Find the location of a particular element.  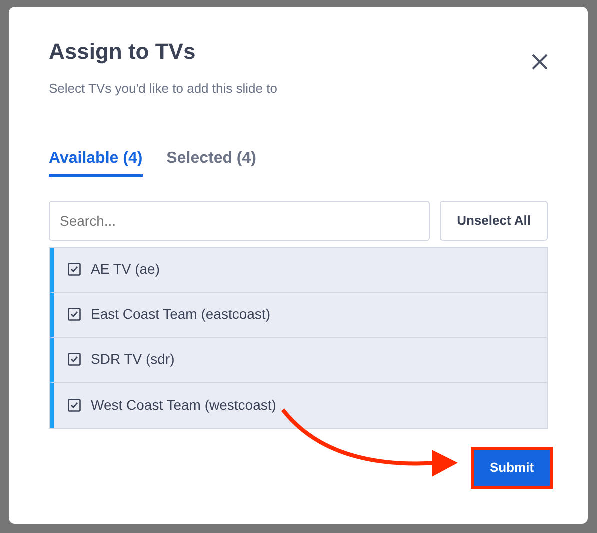

tv-label: East Coast Team (eastcoast) is located at coordinates (180, 314).